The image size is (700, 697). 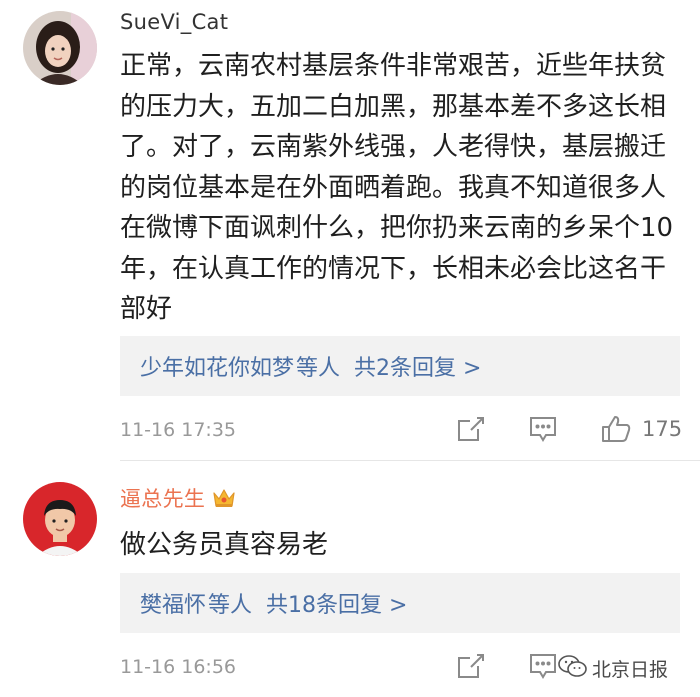 What do you see at coordinates (662, 429) in the screenshot?
I see `like-count: 175` at bounding box center [662, 429].